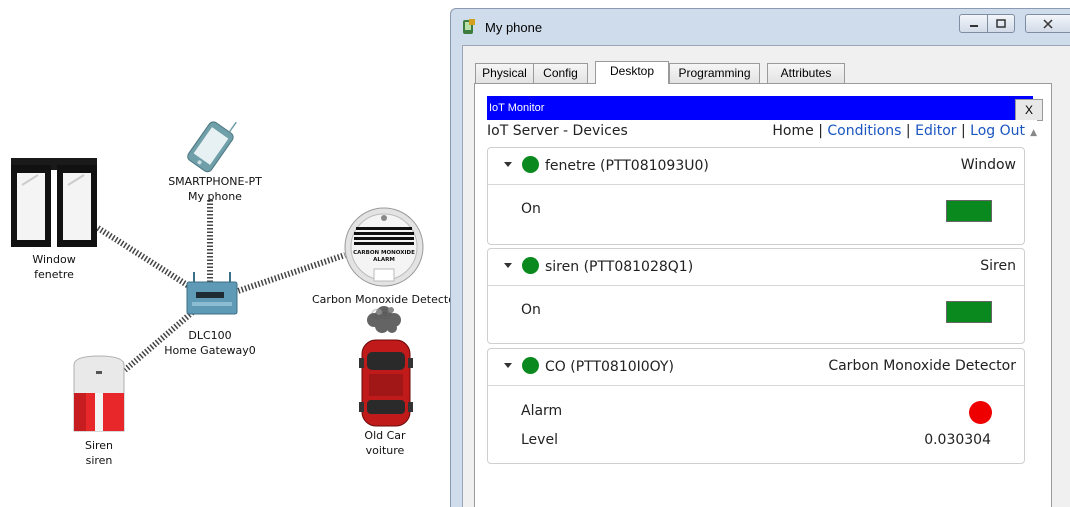 This screenshot has height=507, width=1070. I want to click on co-level-value: 0.030304, so click(957, 440).